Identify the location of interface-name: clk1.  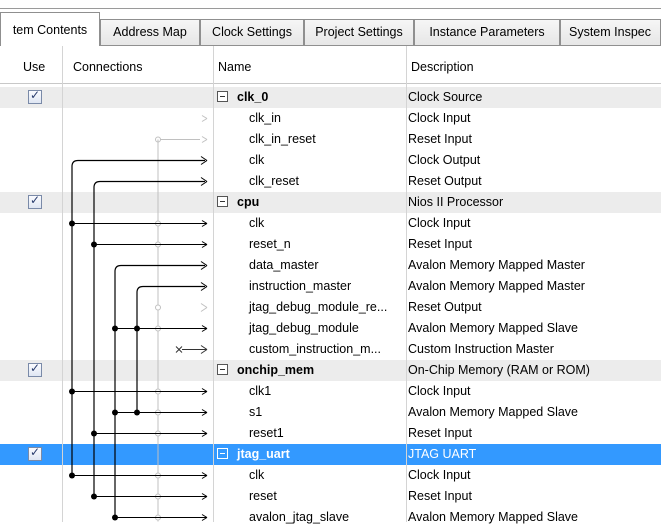
(260, 391).